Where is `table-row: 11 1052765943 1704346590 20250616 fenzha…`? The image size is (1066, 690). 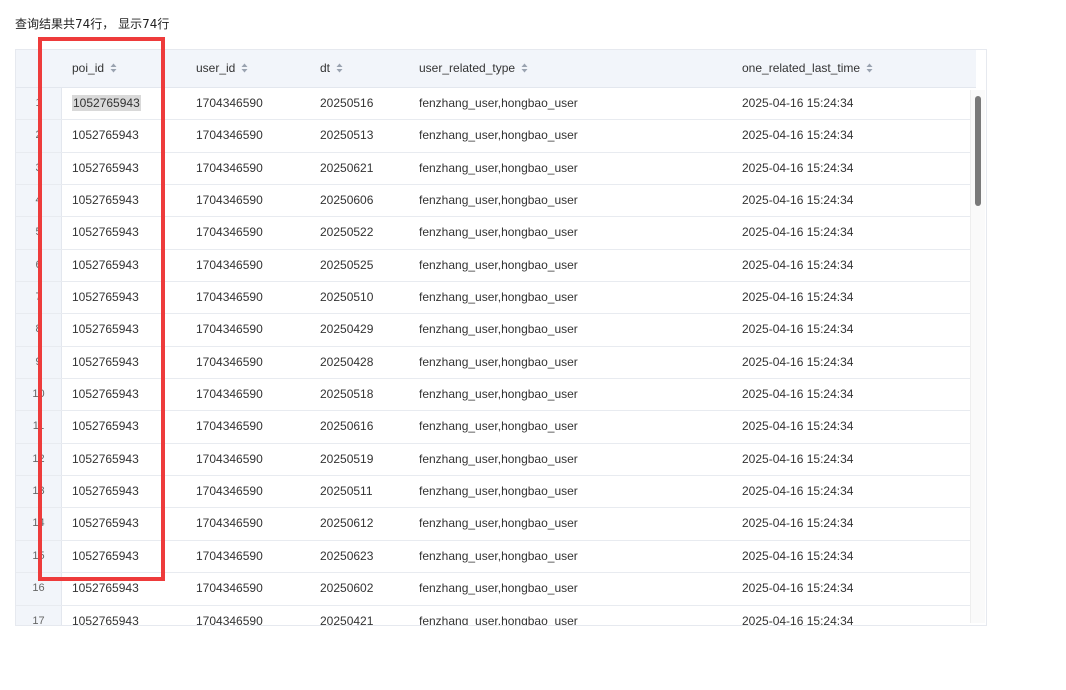 table-row: 11 1052765943 1704346590 20250616 fenzha… is located at coordinates (493, 427).